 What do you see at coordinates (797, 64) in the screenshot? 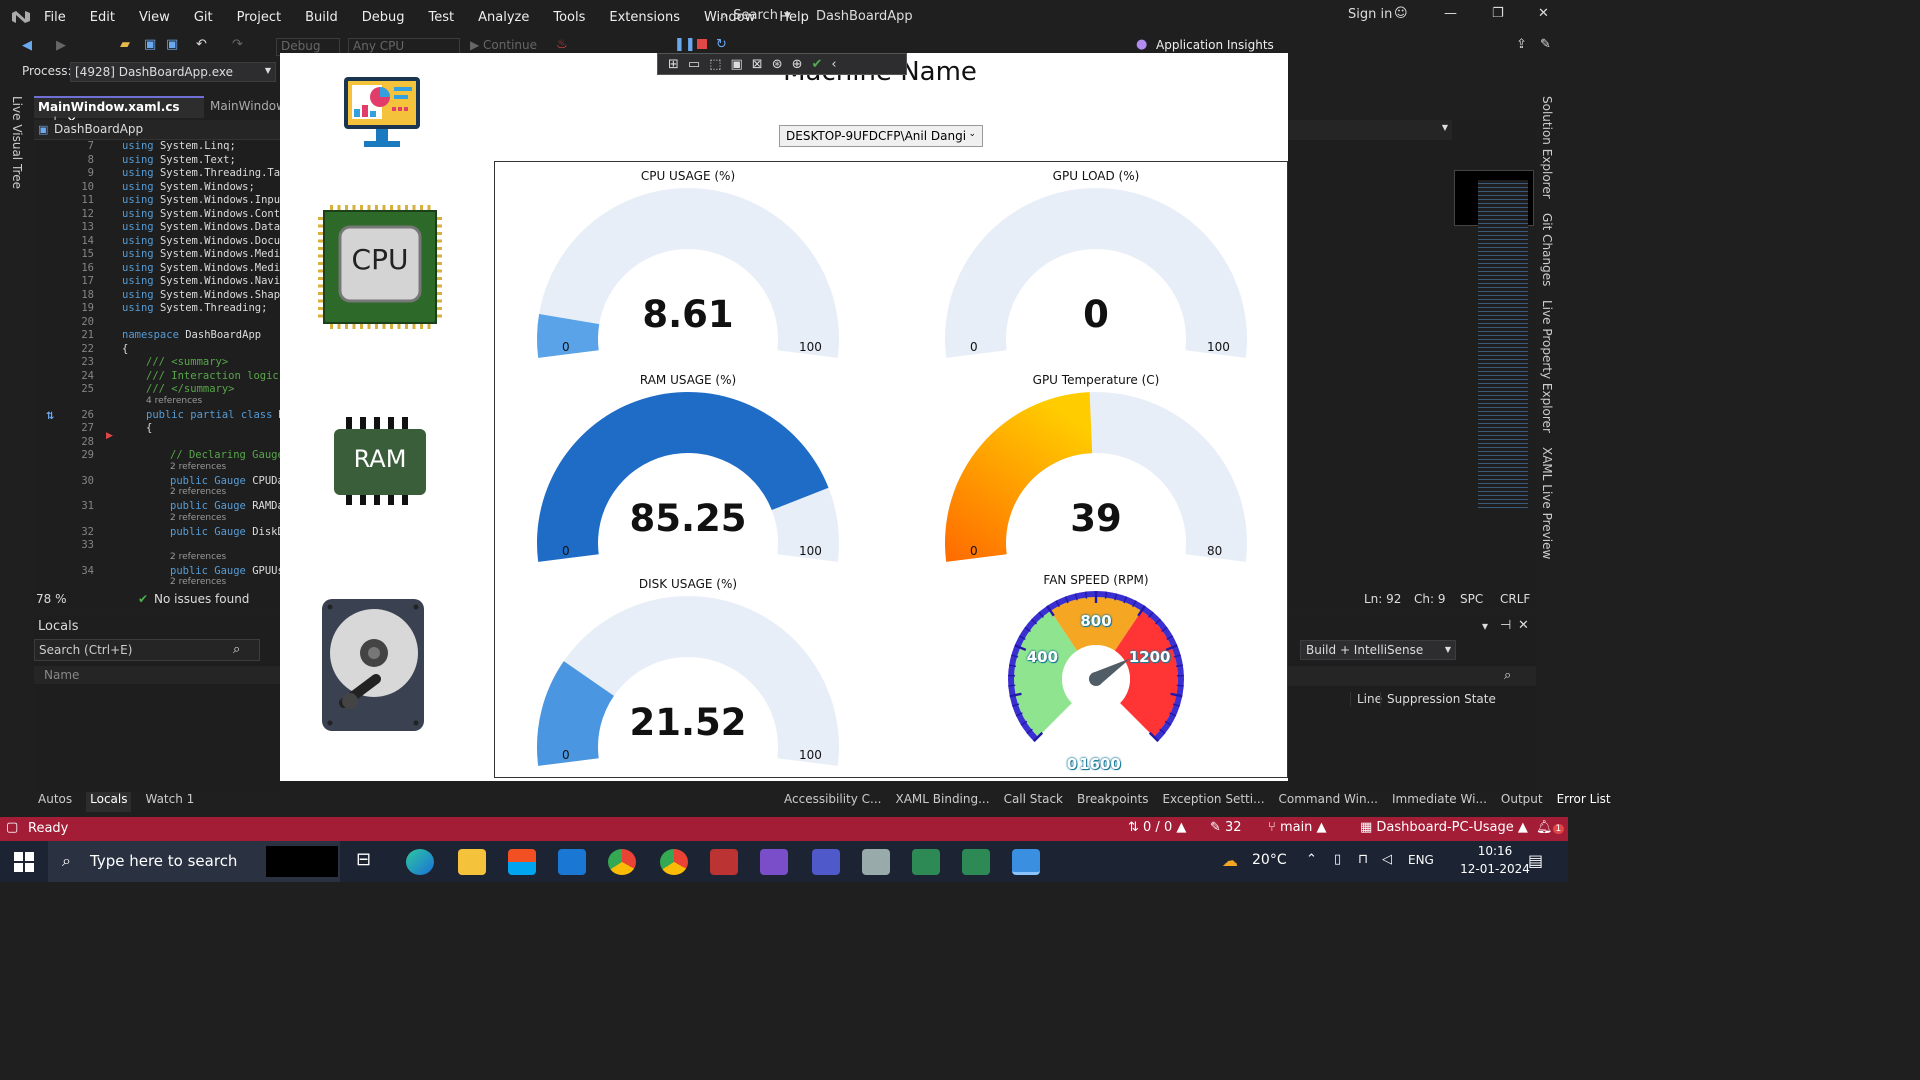
I see `accessibility-icon: ⊕` at bounding box center [797, 64].